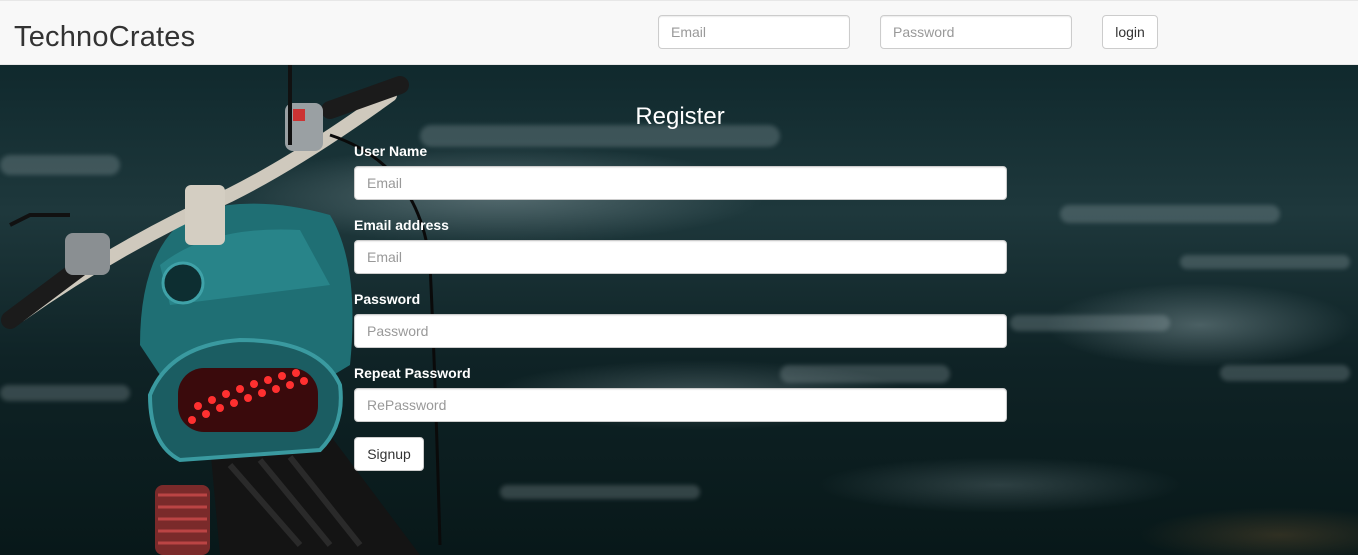 The image size is (1358, 555). What do you see at coordinates (401, 225) in the screenshot?
I see `email-label: Email address` at bounding box center [401, 225].